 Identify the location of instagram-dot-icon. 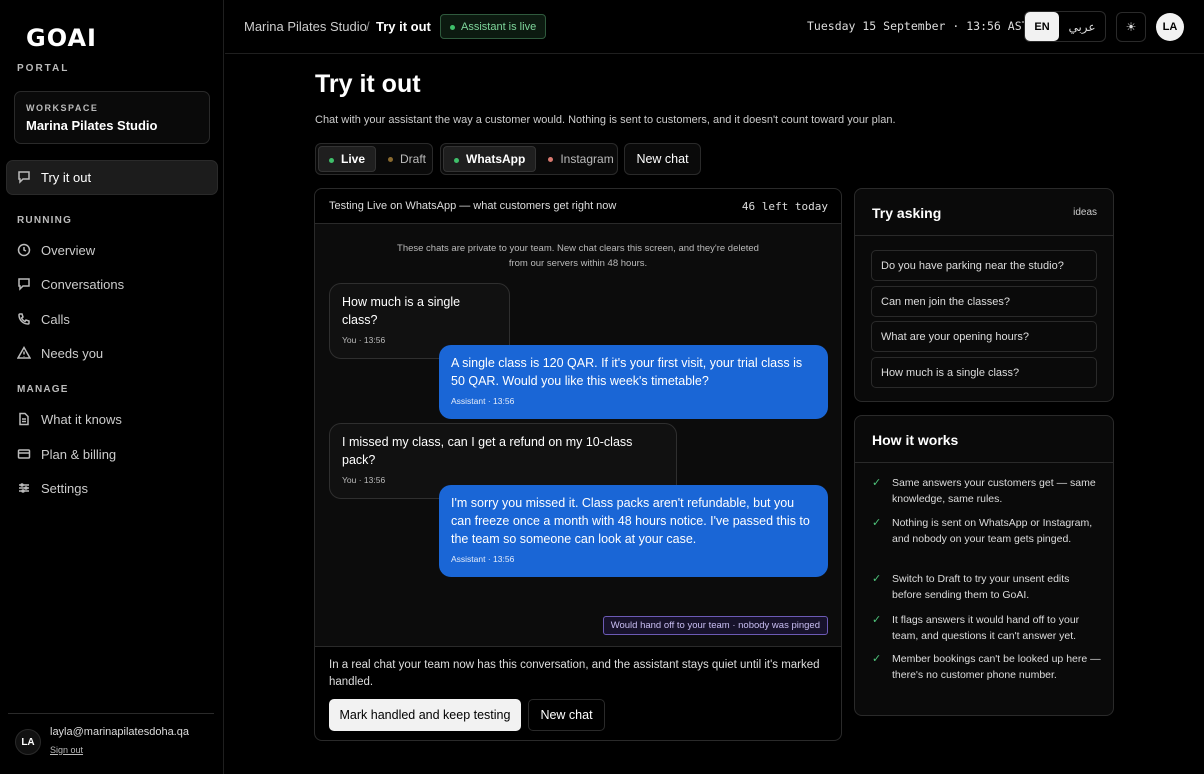
(551, 159).